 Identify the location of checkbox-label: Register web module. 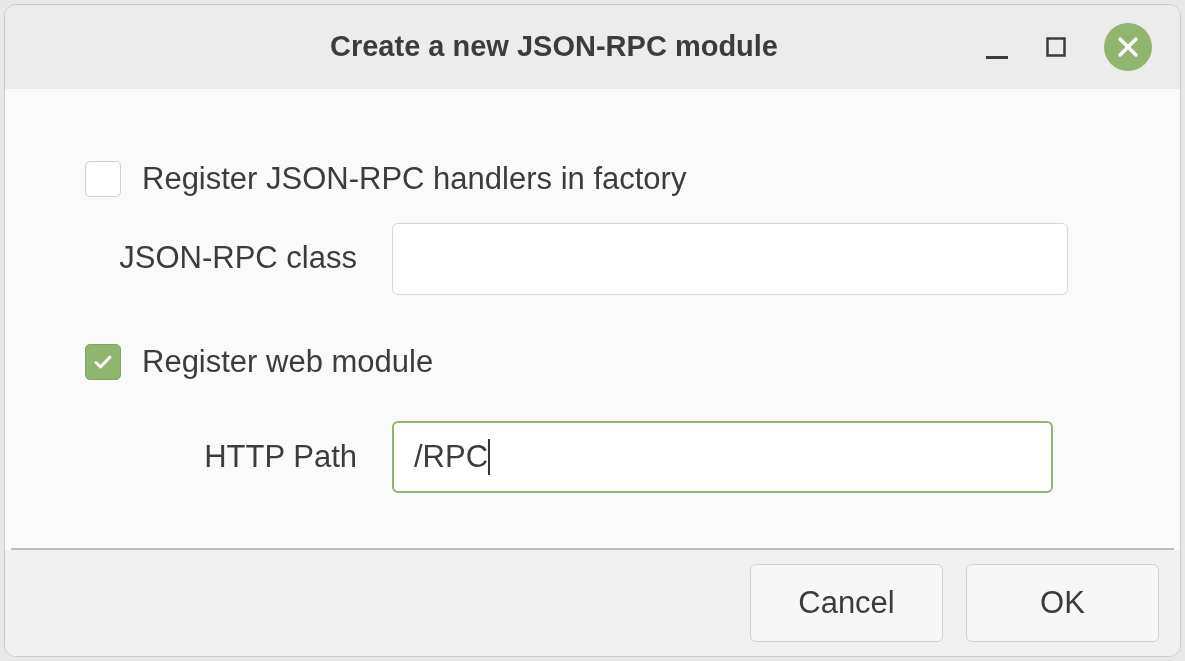
(288, 361).